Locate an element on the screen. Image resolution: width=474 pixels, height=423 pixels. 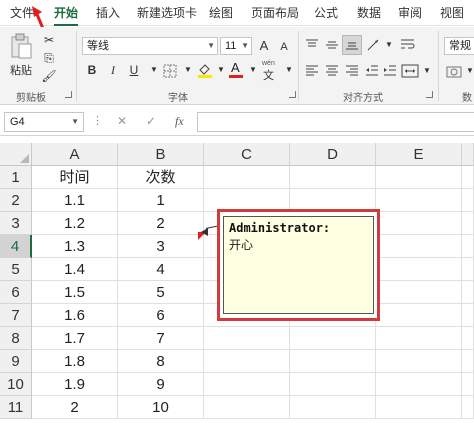
cell-b: 5 is located at coordinates (161, 292).